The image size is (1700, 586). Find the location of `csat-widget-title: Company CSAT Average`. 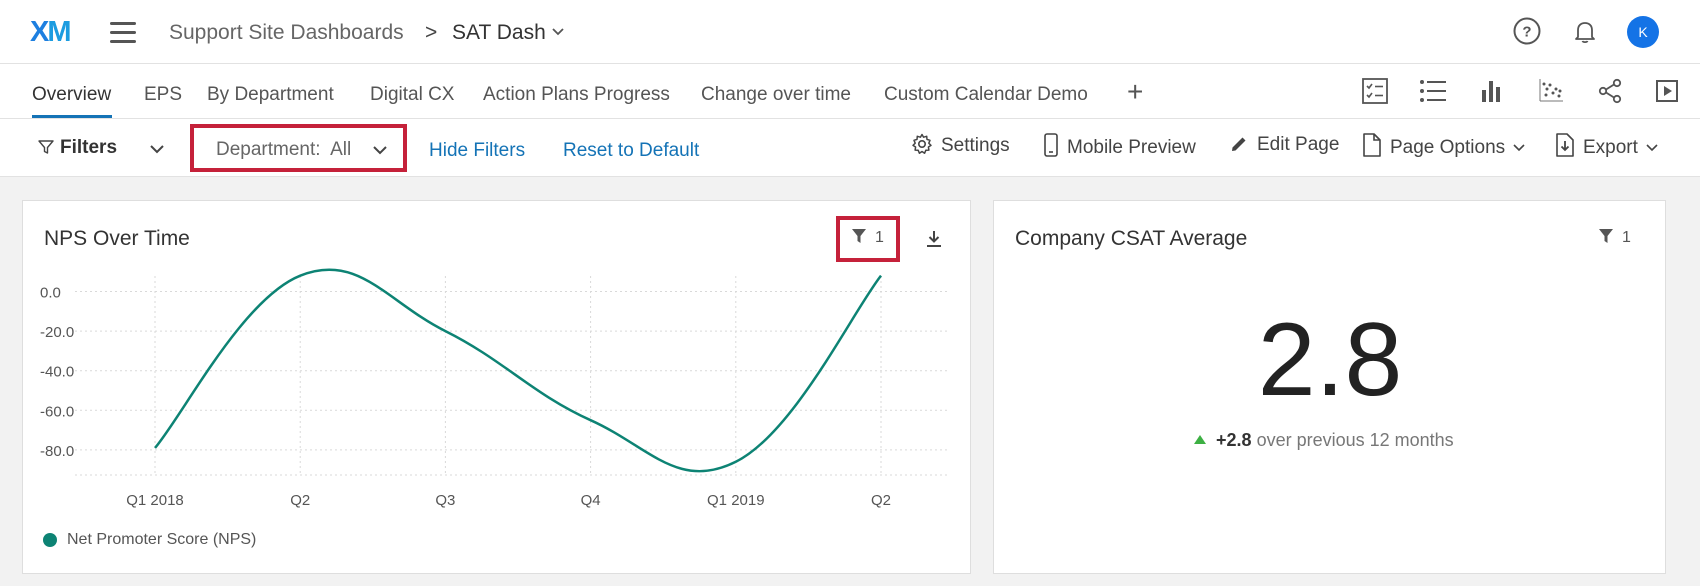

csat-widget-title: Company CSAT Average is located at coordinates (1131, 238).